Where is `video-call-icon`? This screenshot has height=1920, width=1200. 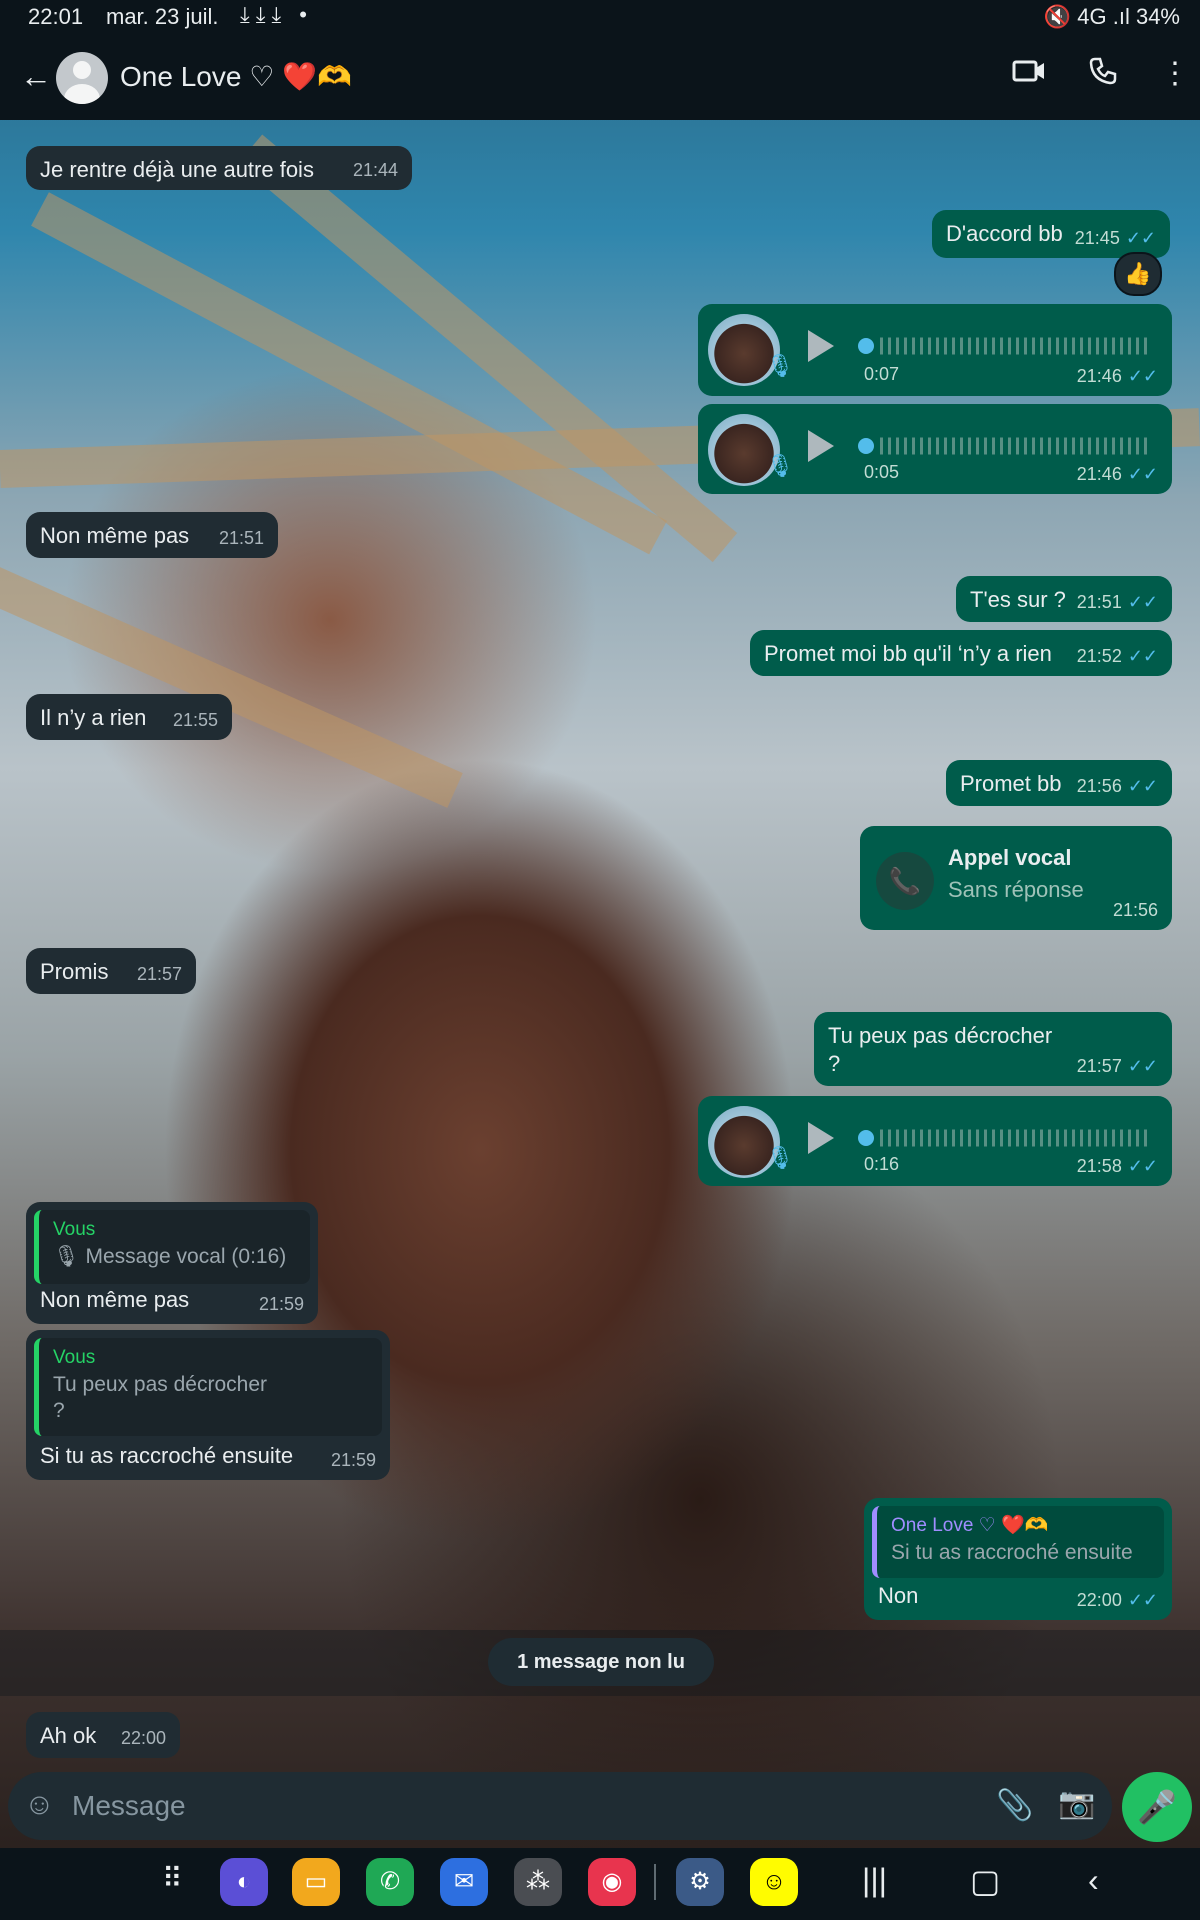 video-call-icon is located at coordinates (1029, 75).